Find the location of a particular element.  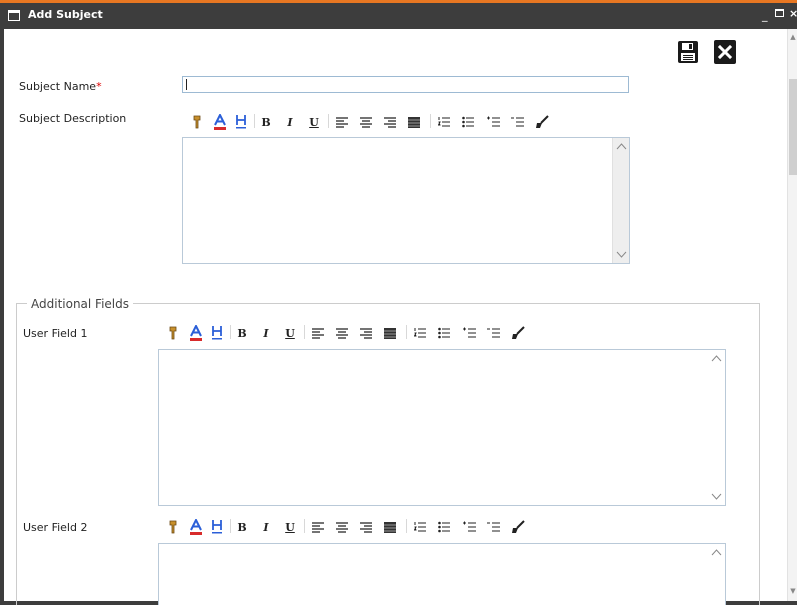

user-field-2-label: User Field 2 is located at coordinates (55, 527).